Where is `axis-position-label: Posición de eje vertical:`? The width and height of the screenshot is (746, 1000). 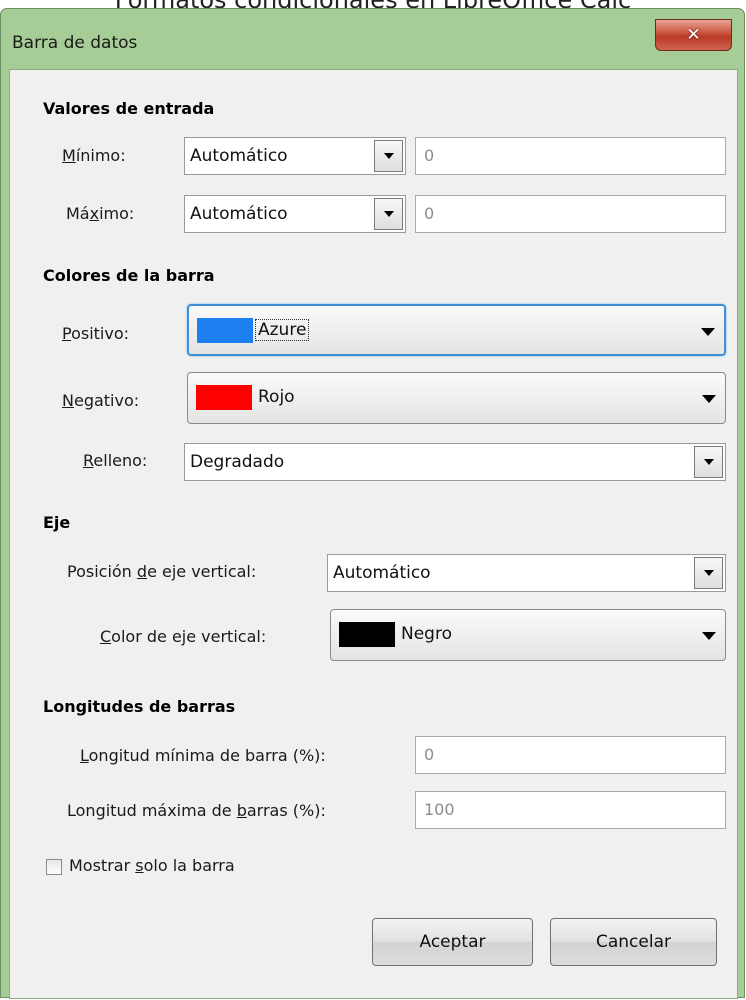
axis-position-label: Posición de eje vertical: is located at coordinates (162, 571).